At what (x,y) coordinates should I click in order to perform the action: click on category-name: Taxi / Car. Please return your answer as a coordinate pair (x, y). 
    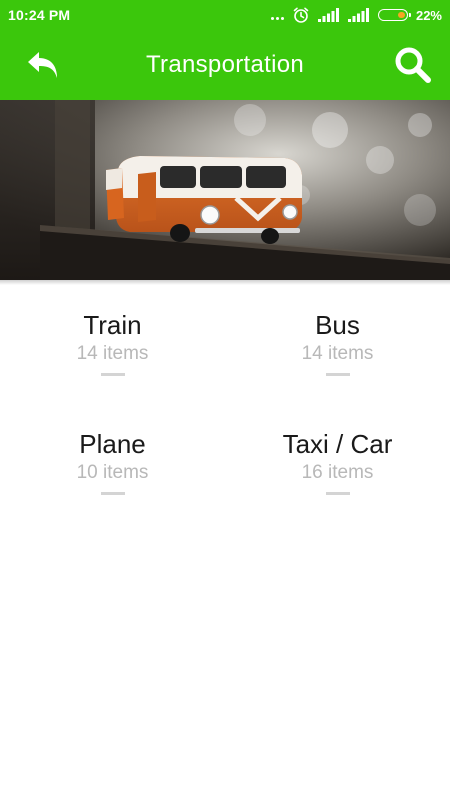
    Looking at the image, I should click on (337, 444).